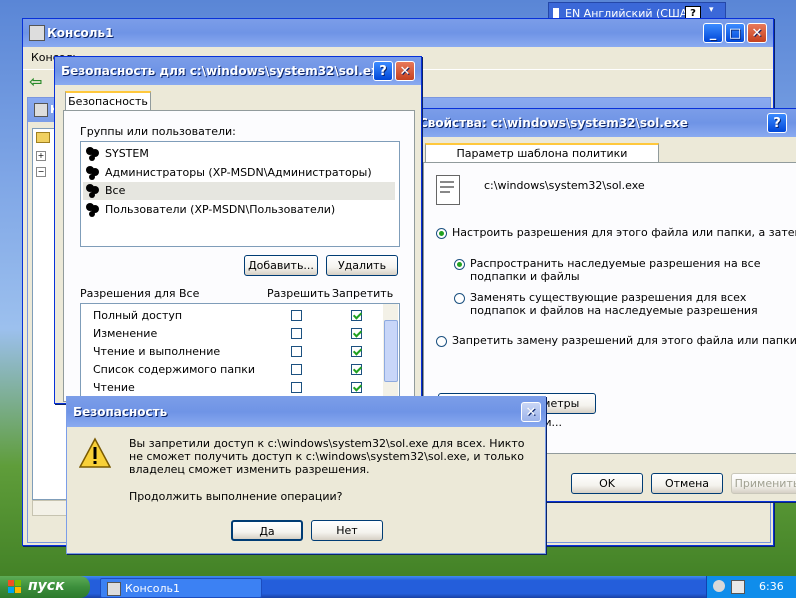 This screenshot has width=796, height=598. What do you see at coordinates (153, 588) in the screenshot?
I see `task-label: Консоль1` at bounding box center [153, 588].